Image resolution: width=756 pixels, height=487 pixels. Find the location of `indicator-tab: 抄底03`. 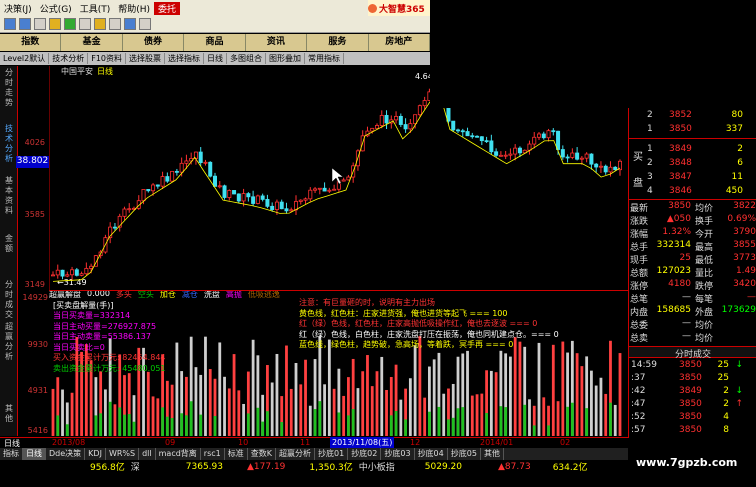

indicator-tab: 抄底03 is located at coordinates (398, 454).